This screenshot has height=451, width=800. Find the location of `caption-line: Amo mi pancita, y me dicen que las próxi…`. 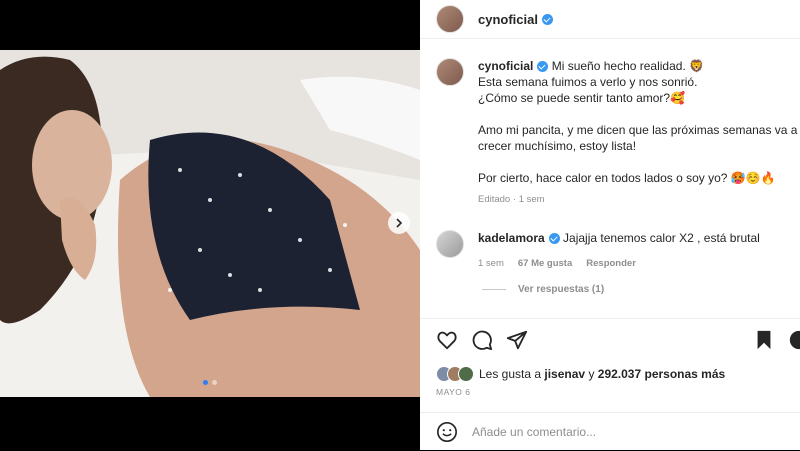

caption-line: Amo mi pancita, y me dicen que las próxi… is located at coordinates (638, 130).